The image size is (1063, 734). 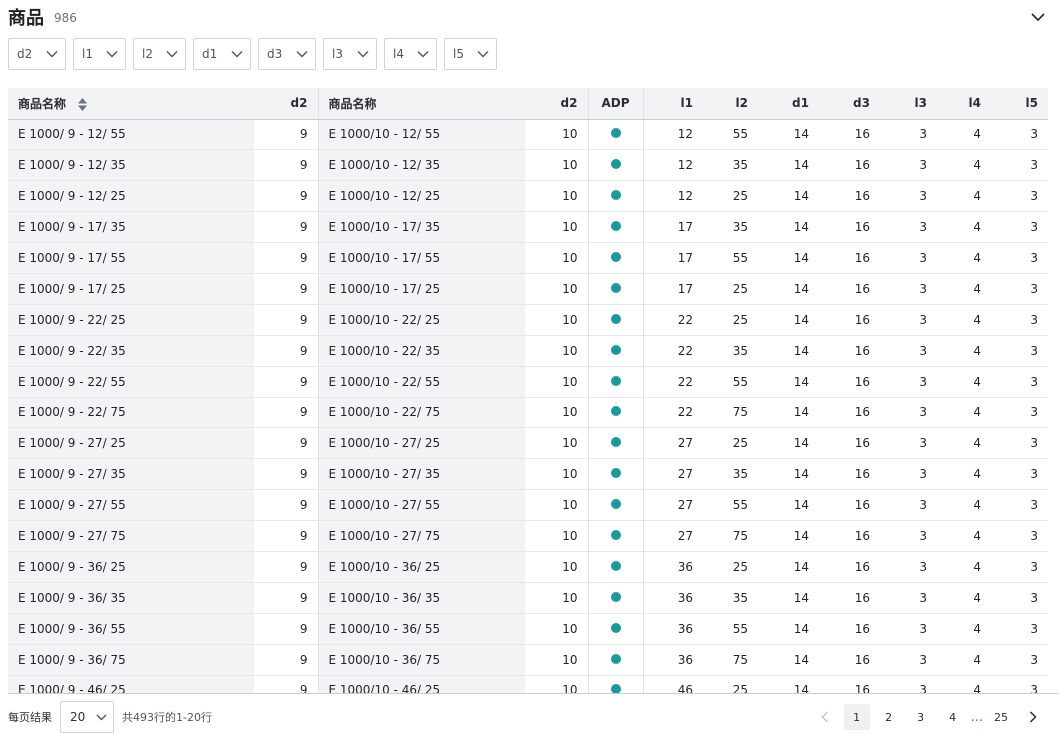 I want to click on filter-dropdown-d1: d1, so click(x=222, y=54).